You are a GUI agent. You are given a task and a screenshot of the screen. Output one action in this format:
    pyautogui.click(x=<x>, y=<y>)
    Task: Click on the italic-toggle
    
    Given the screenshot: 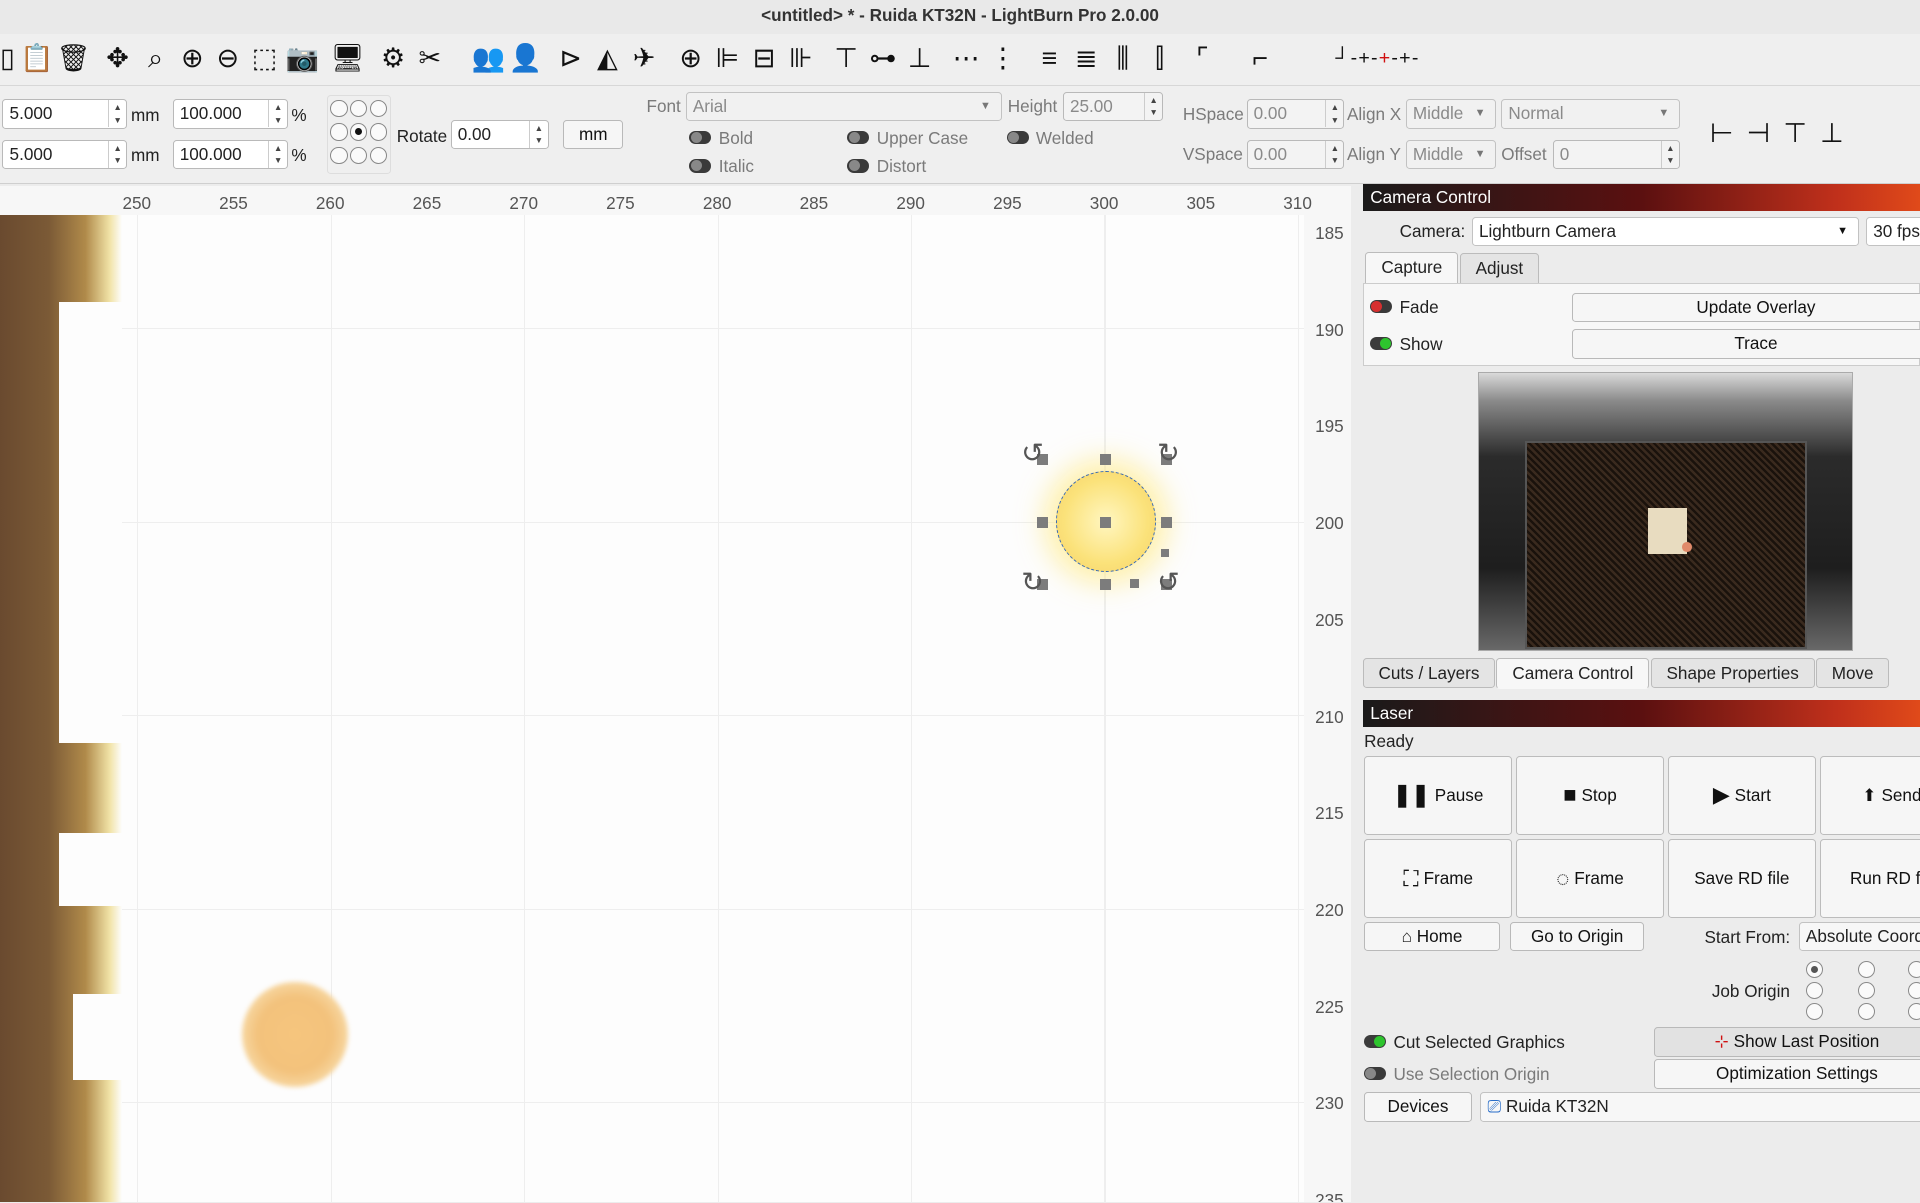 What is the action you would take?
    pyautogui.click(x=700, y=166)
    